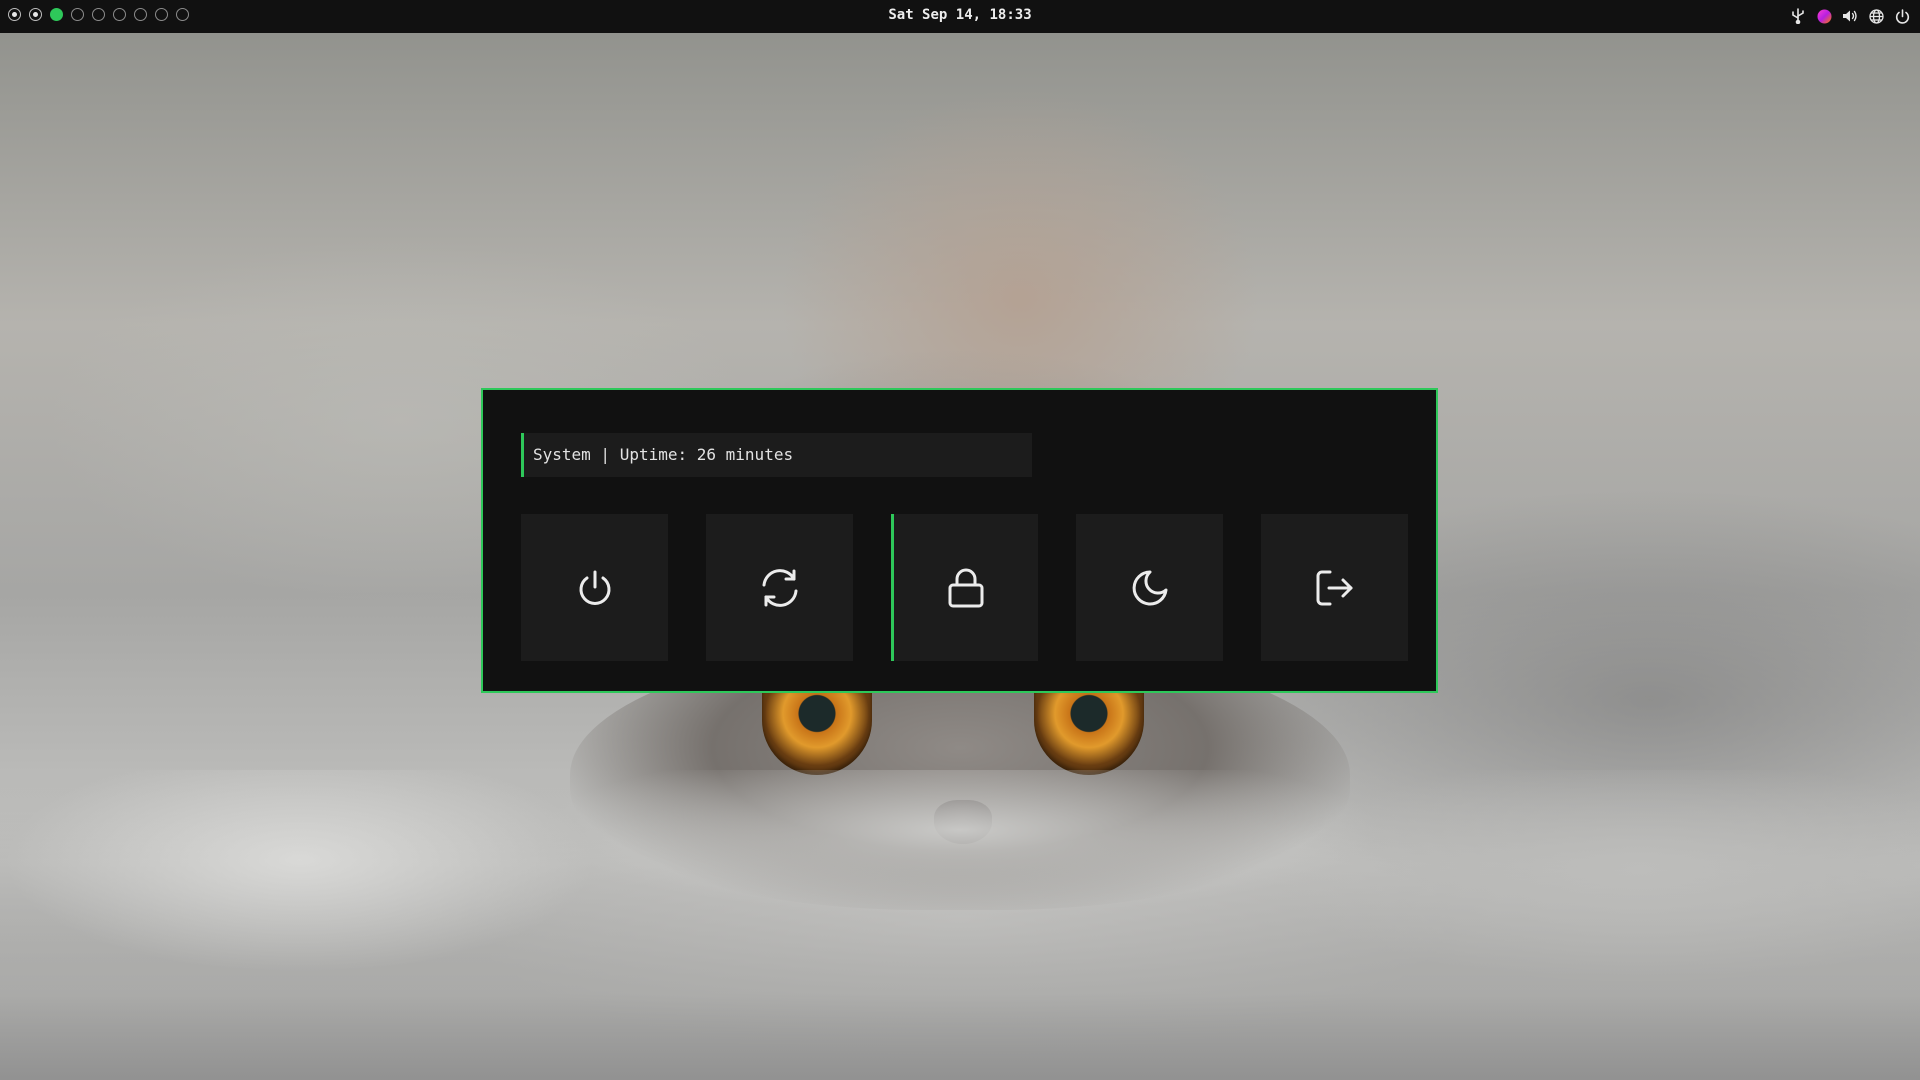 Image resolution: width=1920 pixels, height=1080 pixels. I want to click on logout-icon, so click(1335, 588).